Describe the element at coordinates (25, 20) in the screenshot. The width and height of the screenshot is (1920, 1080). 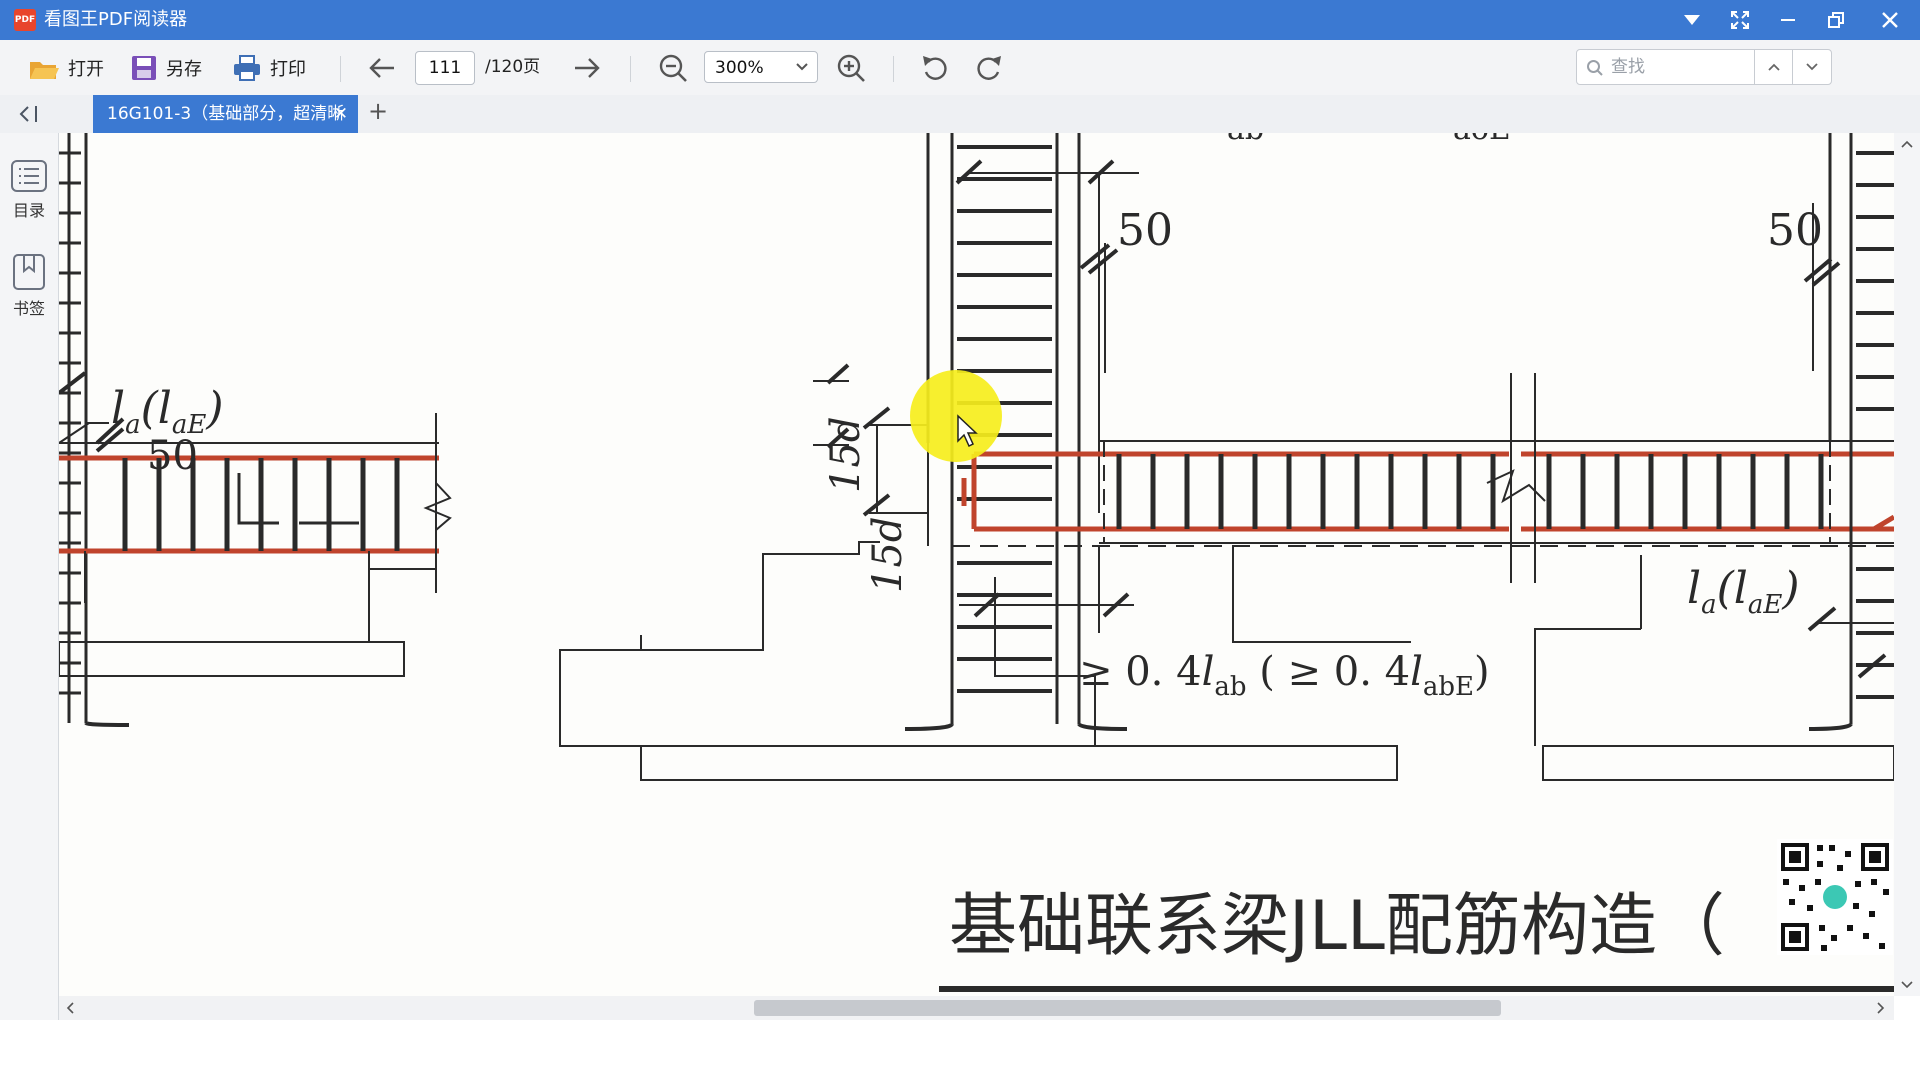
I see `app-logo-icon: PDF` at that location.